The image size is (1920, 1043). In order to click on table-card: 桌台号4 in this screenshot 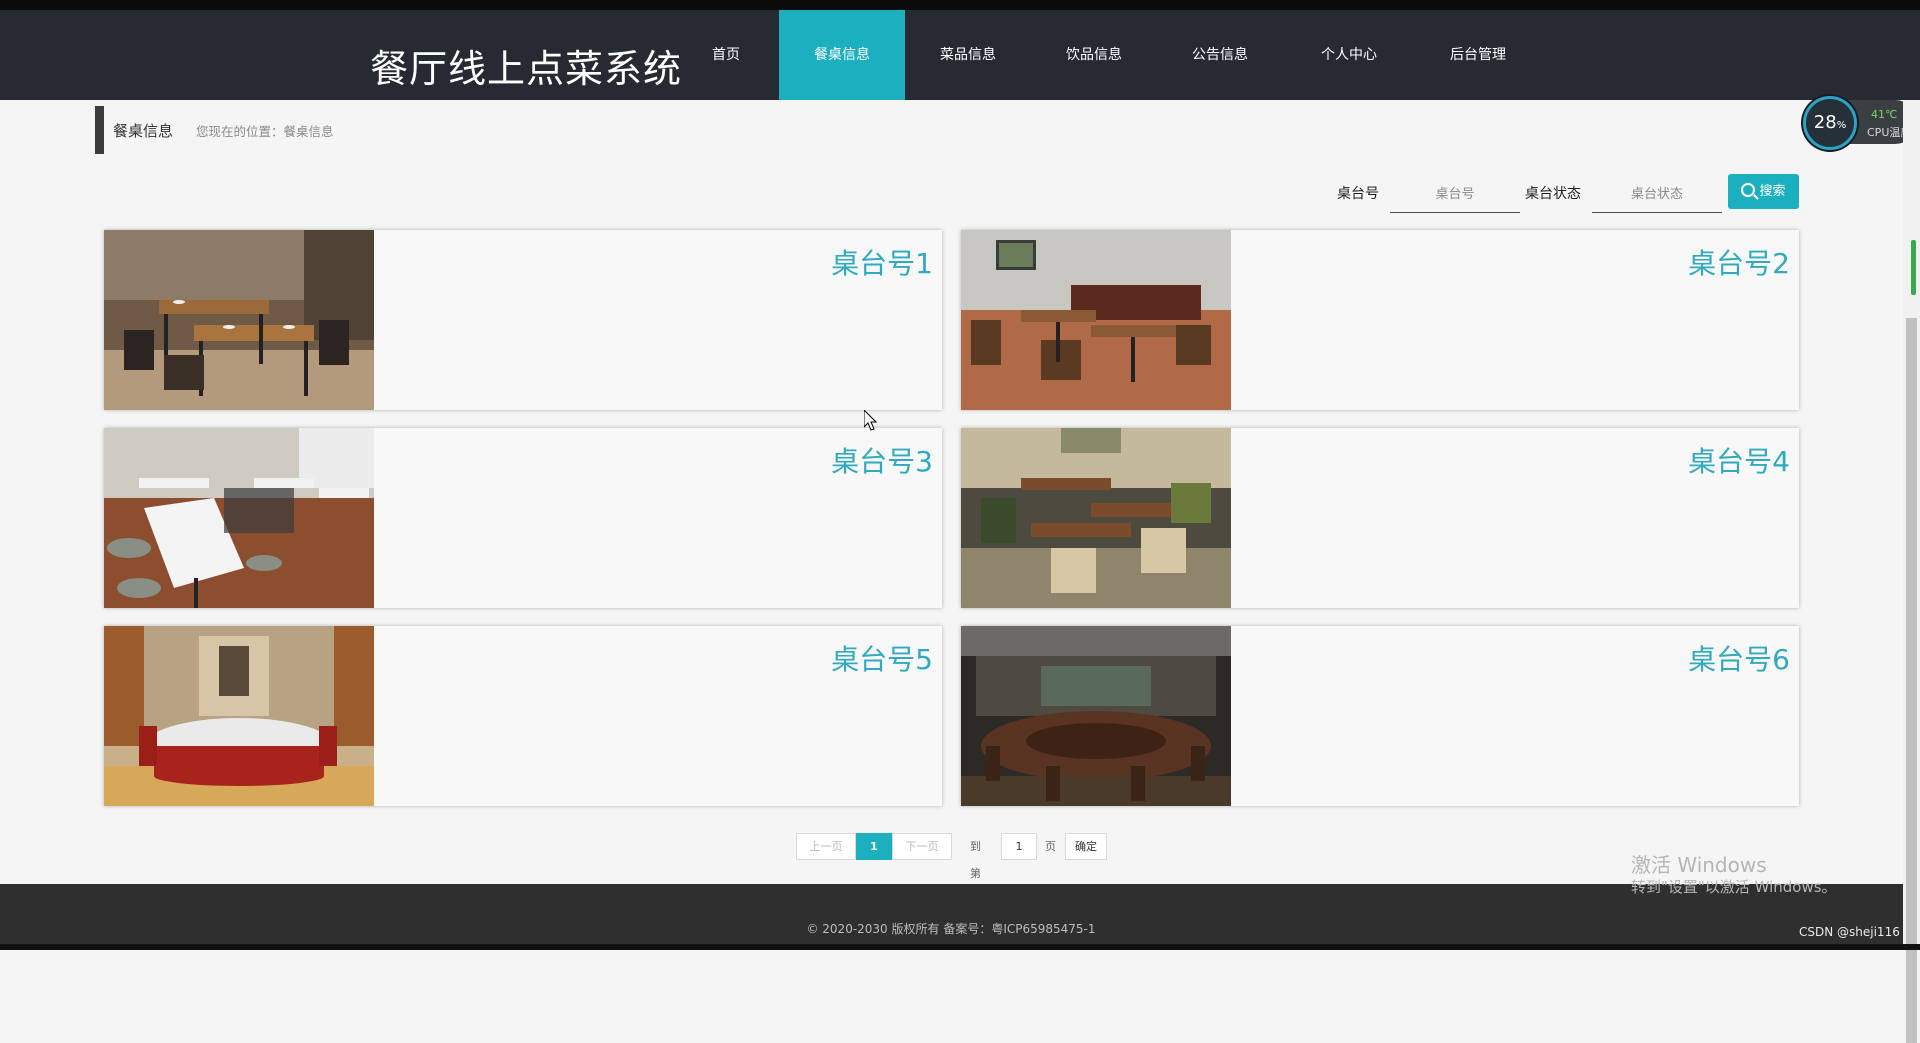, I will do `click(1380, 518)`.